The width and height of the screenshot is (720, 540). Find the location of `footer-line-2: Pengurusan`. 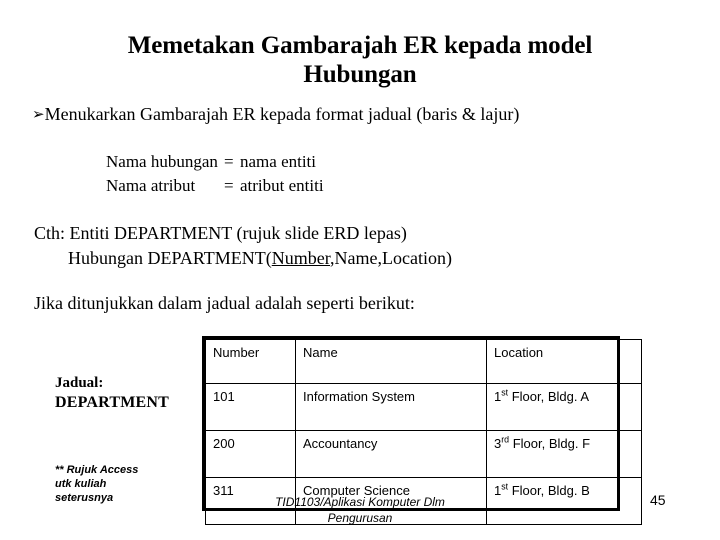

footer-line-2: Pengurusan is located at coordinates (360, 518).